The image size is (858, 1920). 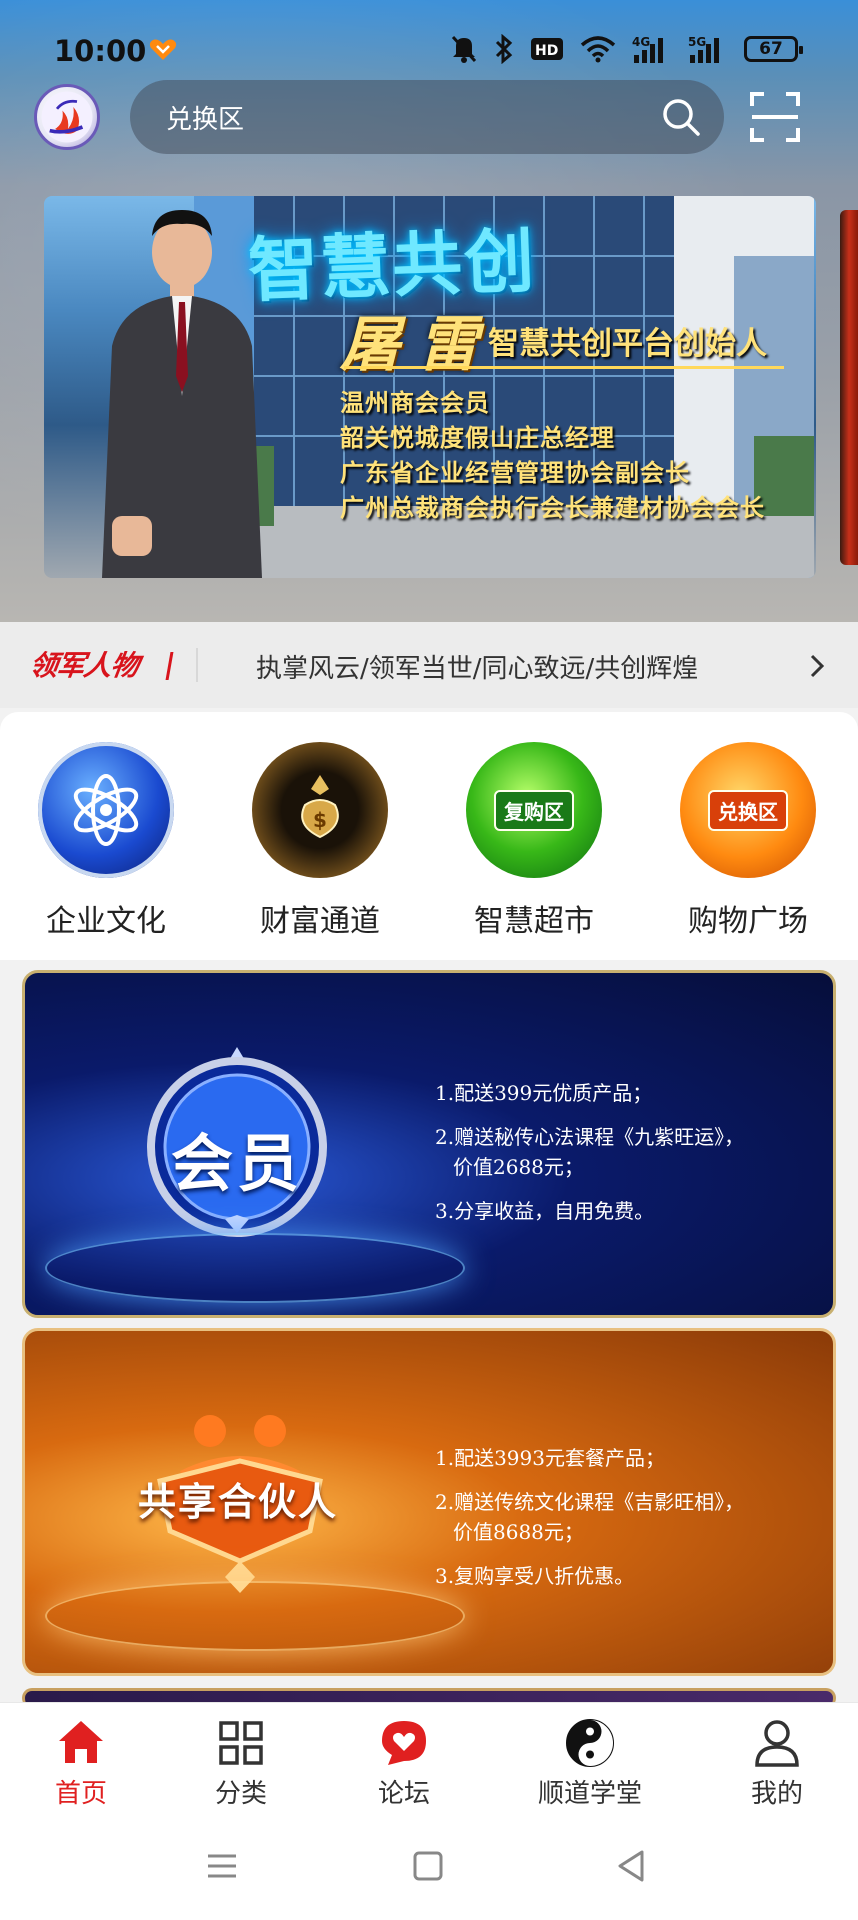 What do you see at coordinates (205, 117) in the screenshot?
I see `search-input: 兑换区` at bounding box center [205, 117].